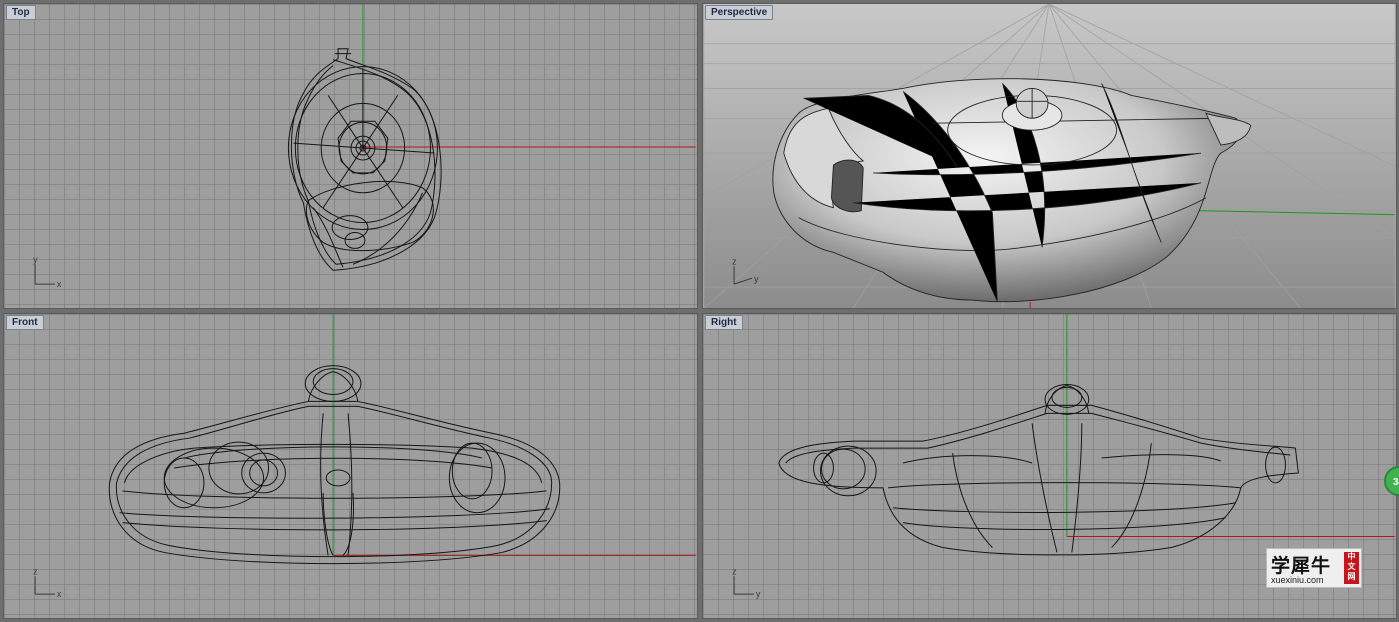 The width and height of the screenshot is (1399, 622). I want to click on axis-label-z-right: z, so click(734, 571).